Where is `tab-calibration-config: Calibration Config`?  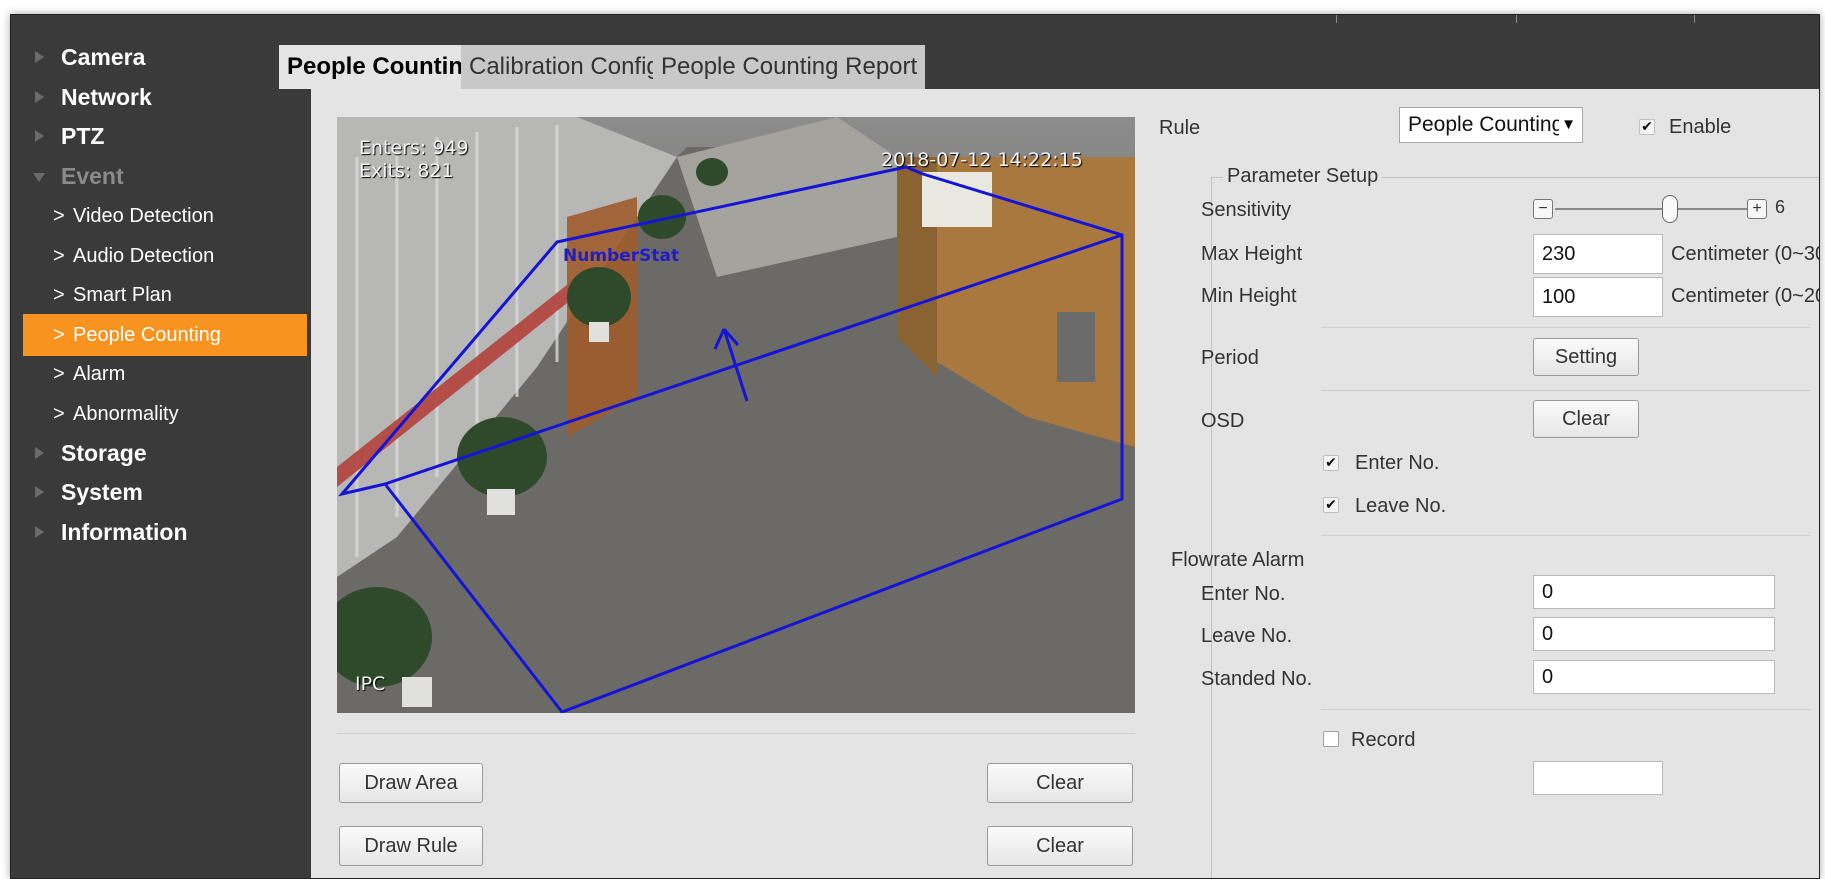 tab-calibration-config: Calibration Config is located at coordinates (564, 67).